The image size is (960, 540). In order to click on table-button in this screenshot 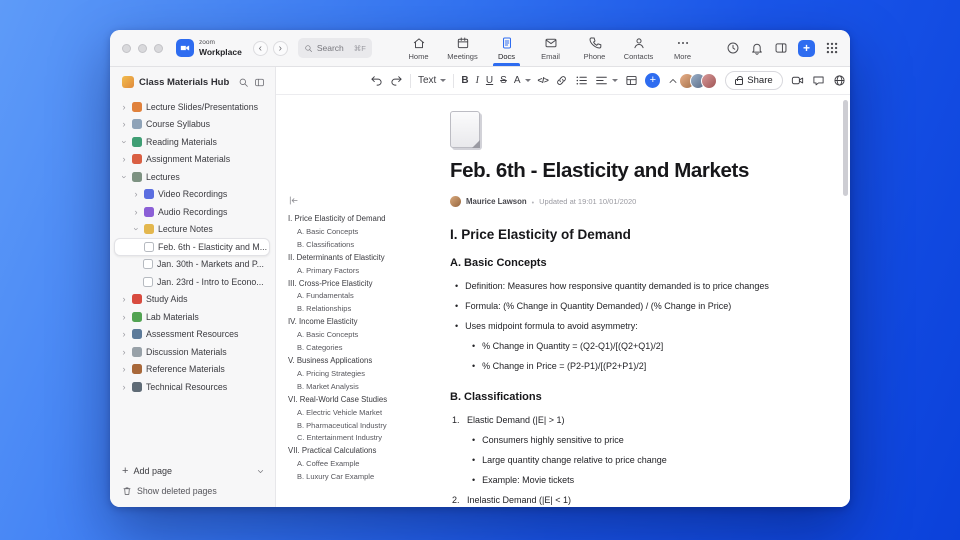, I will do `click(631, 80)`.